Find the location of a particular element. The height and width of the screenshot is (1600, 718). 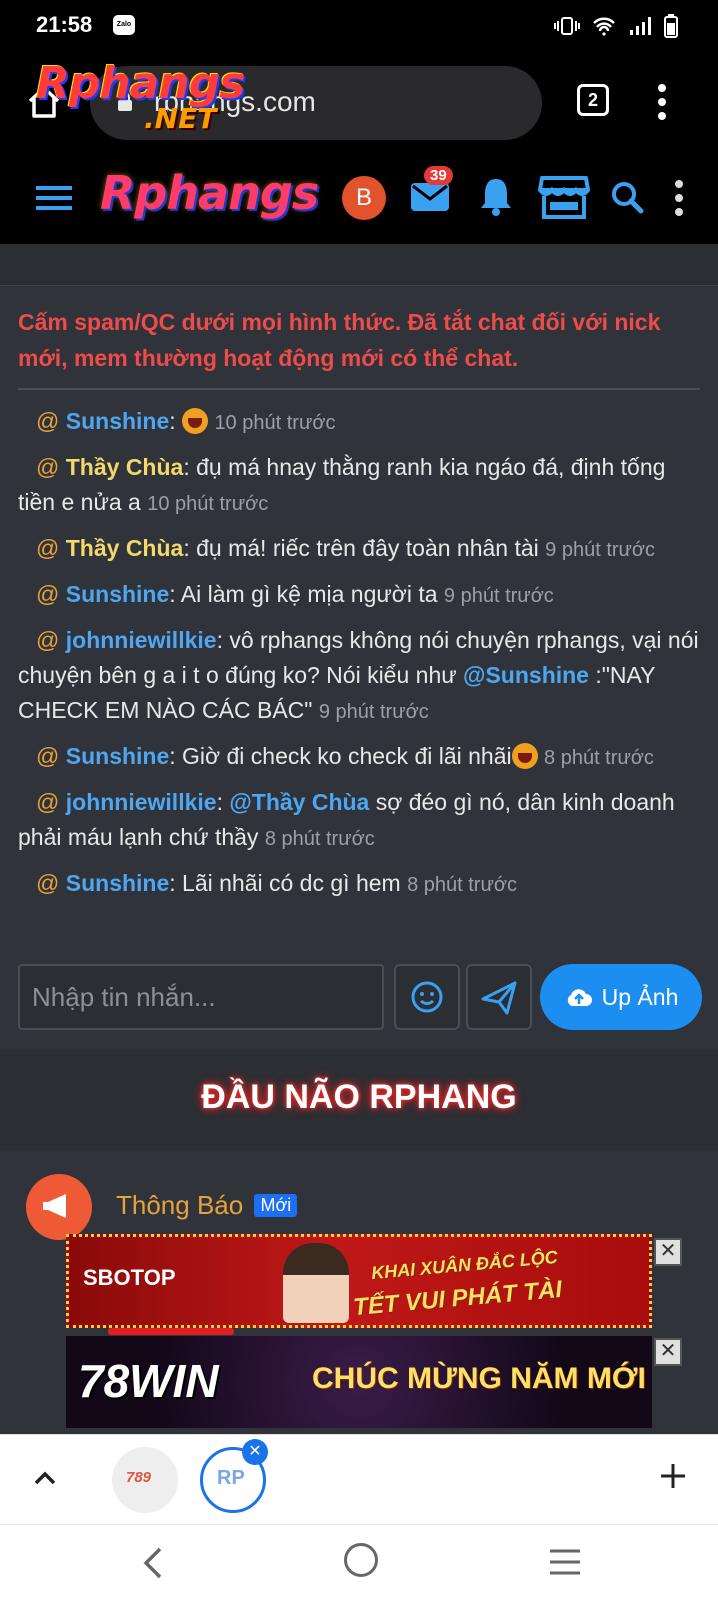

message-text: đụ má! riếc trên đây toàn nhân tài is located at coordinates (364, 548).